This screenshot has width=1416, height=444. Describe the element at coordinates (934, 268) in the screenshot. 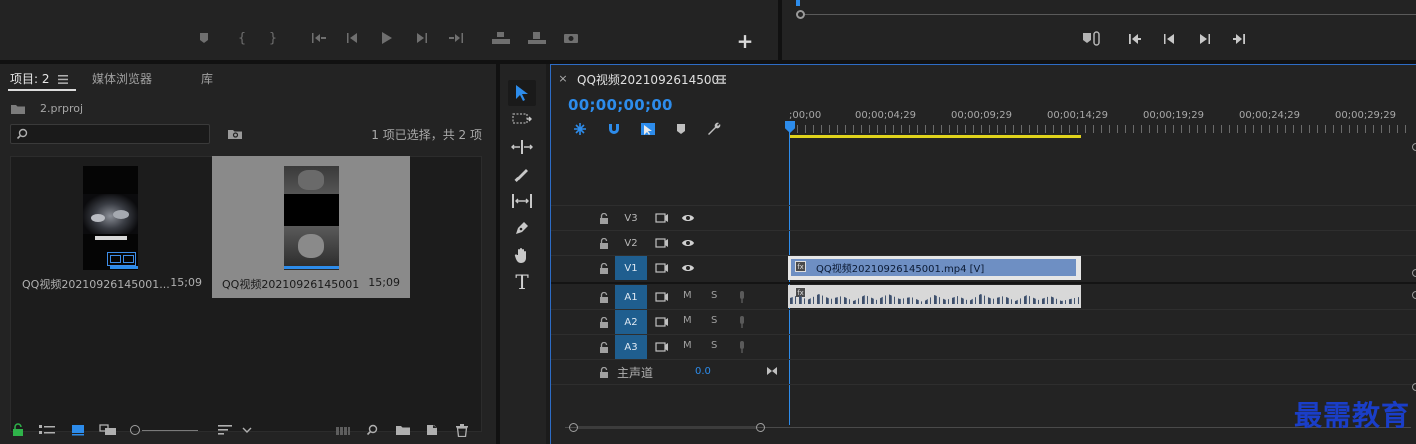

I see `video-clip: fx QQ视频20210926145001.mp4 [V]` at that location.